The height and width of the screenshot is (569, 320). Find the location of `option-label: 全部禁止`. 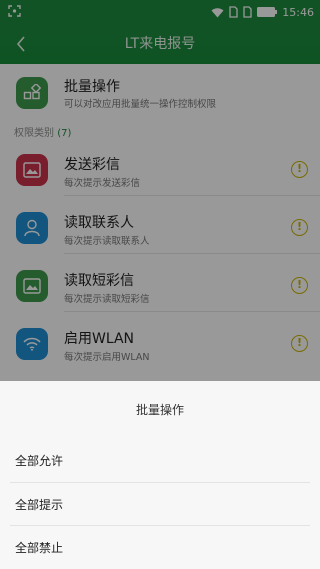

option-label: 全部禁止 is located at coordinates (39, 548).